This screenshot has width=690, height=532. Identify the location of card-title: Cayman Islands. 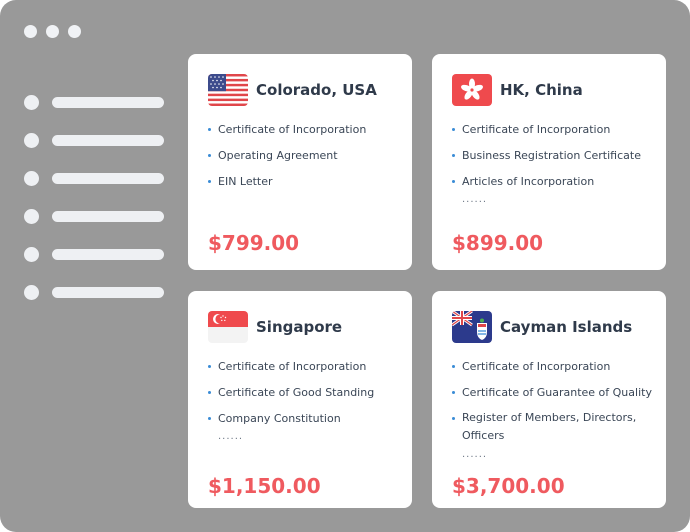
(566, 327).